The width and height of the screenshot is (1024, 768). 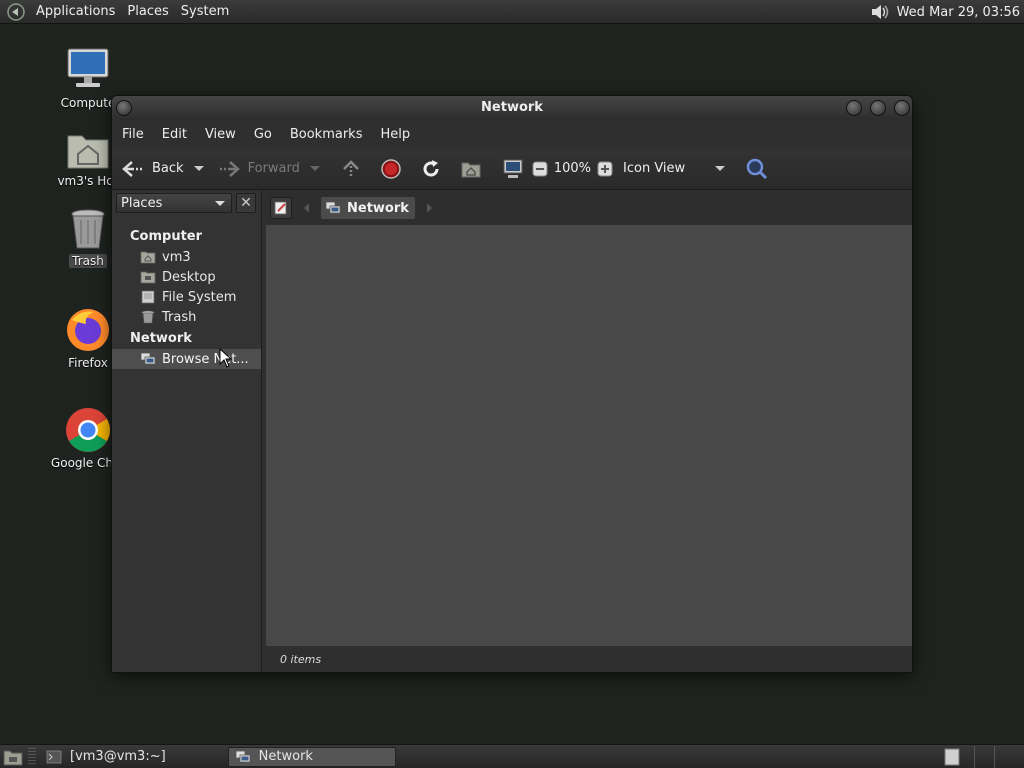 I want to click on sidebar-section-computer: Computer, so click(x=166, y=236).